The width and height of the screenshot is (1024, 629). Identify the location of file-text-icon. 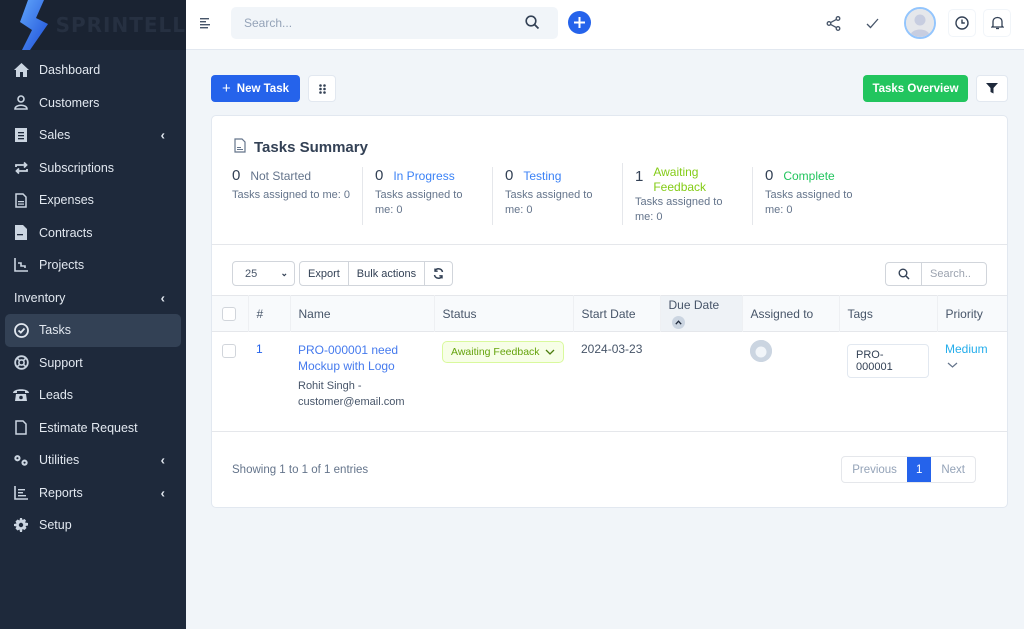
(21, 200).